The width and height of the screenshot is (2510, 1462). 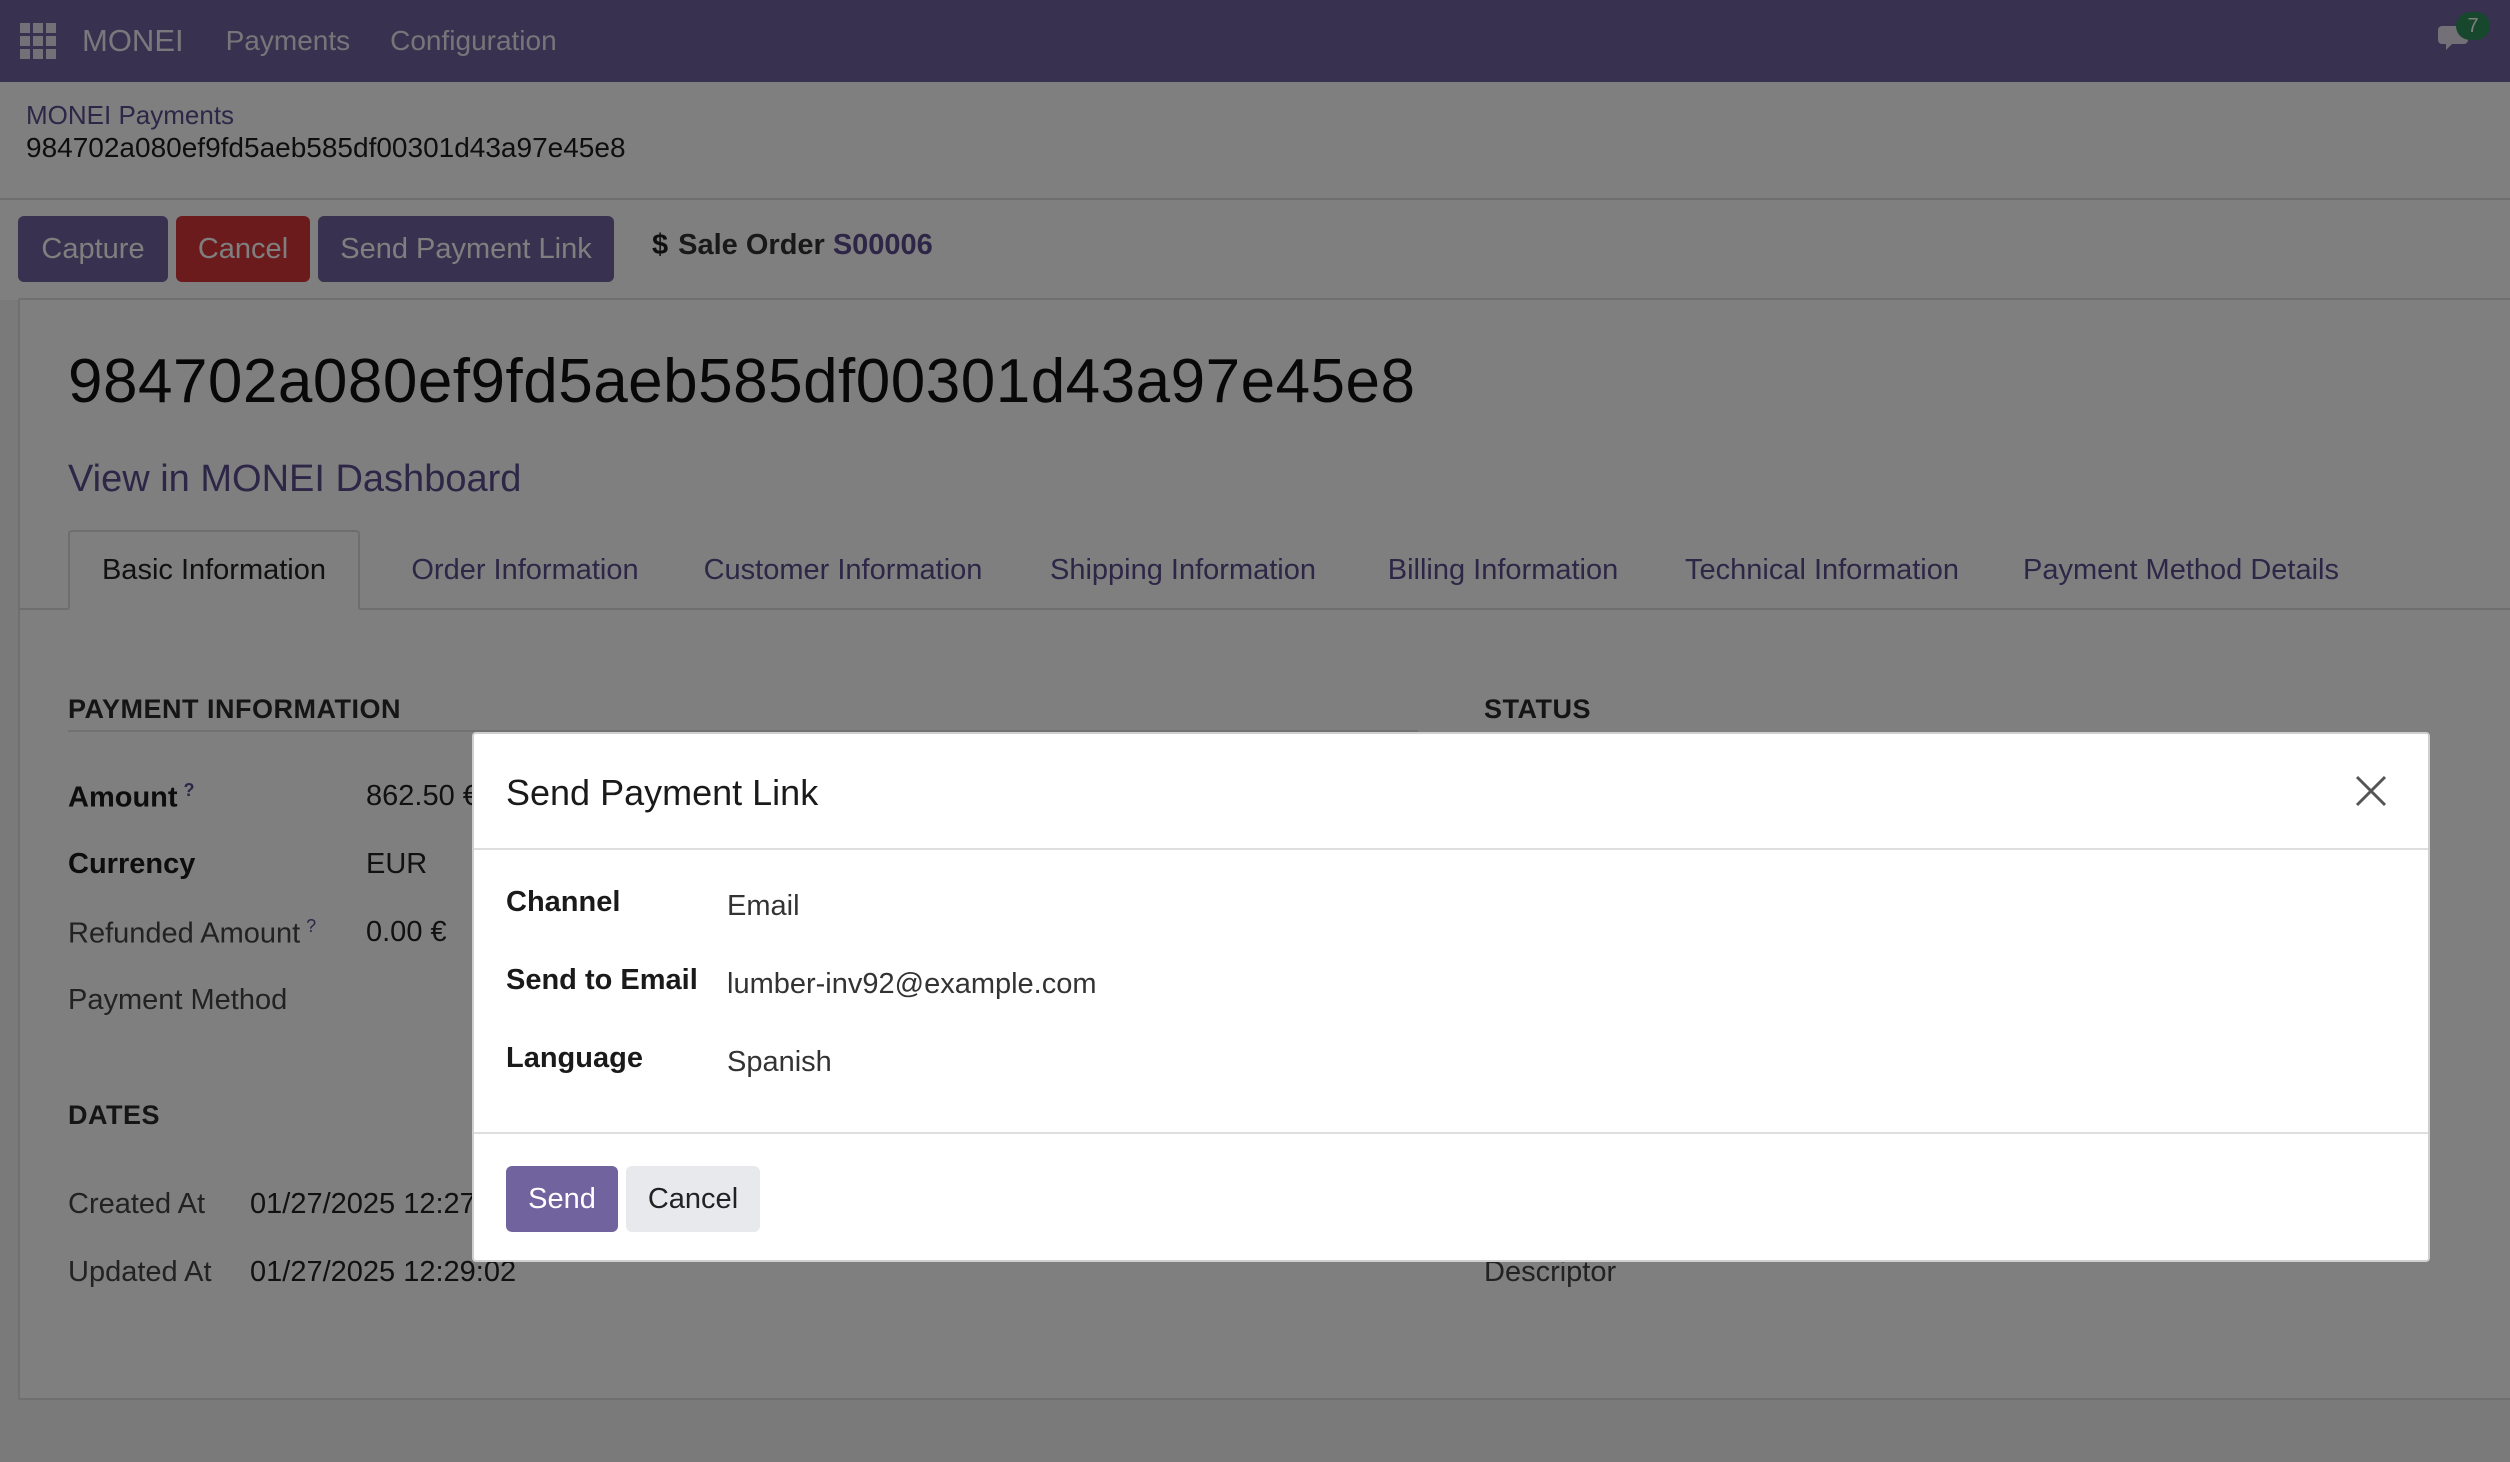 I want to click on send-button: Send, so click(x=562, y=1199).